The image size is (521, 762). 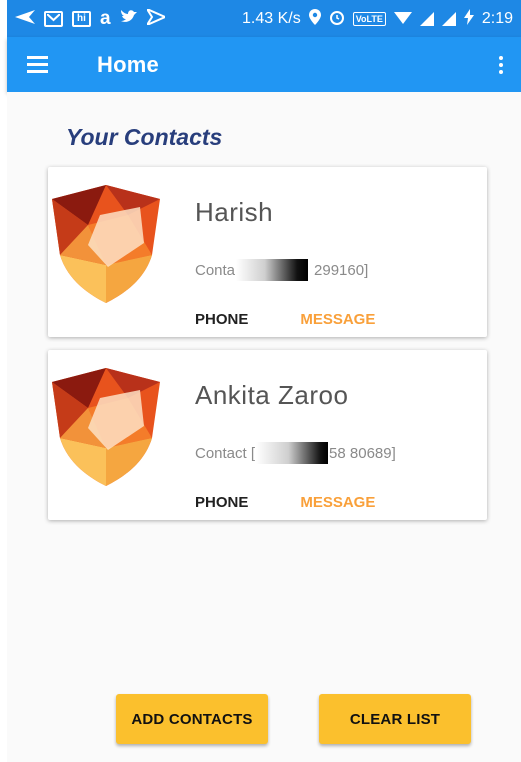 What do you see at coordinates (402, 19) in the screenshot?
I see `wifi-icon` at bounding box center [402, 19].